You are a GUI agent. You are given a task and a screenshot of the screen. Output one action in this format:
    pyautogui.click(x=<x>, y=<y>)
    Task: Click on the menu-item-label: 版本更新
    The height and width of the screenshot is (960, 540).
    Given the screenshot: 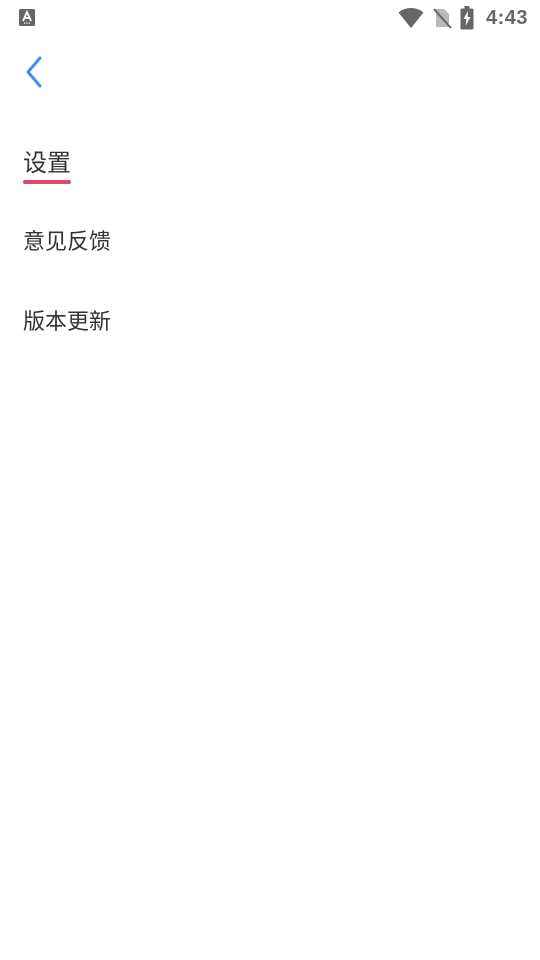 What is the action you would take?
    pyautogui.click(x=67, y=322)
    